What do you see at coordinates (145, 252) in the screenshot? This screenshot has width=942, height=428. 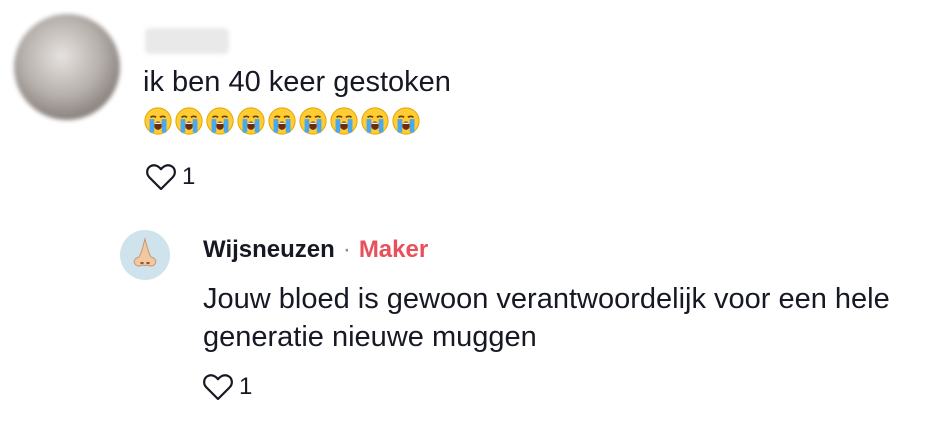 I see `nose-icon` at bounding box center [145, 252].